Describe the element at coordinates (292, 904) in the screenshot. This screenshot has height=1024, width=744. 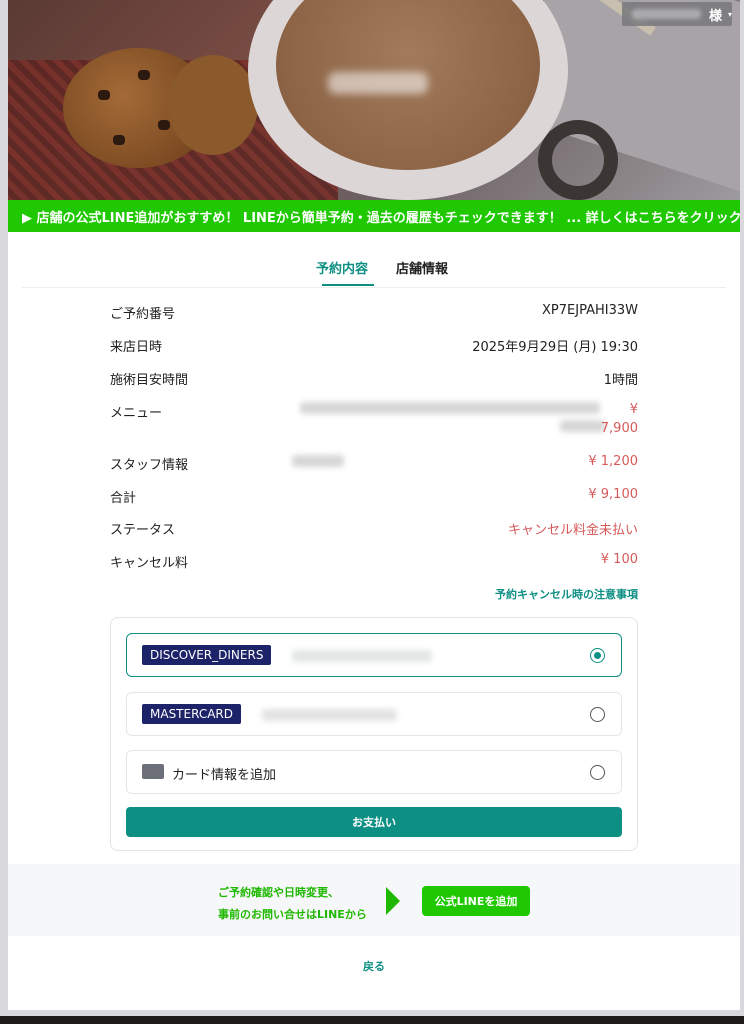
I see `line-cta-text: ご予約確認や日時変更、 事前のお問い合せはLINEから` at that location.